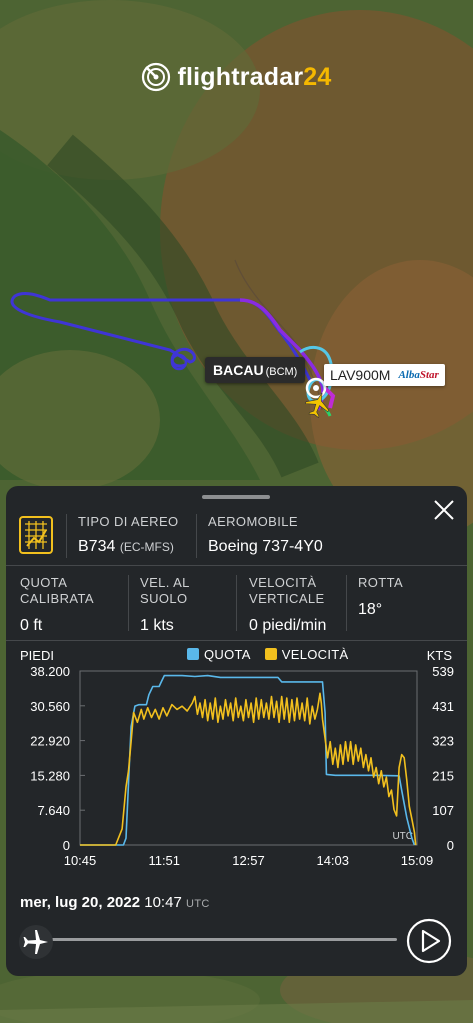 The image size is (473, 1023). What do you see at coordinates (238, 370) in the screenshot?
I see `airport-name: BACAU` at bounding box center [238, 370].